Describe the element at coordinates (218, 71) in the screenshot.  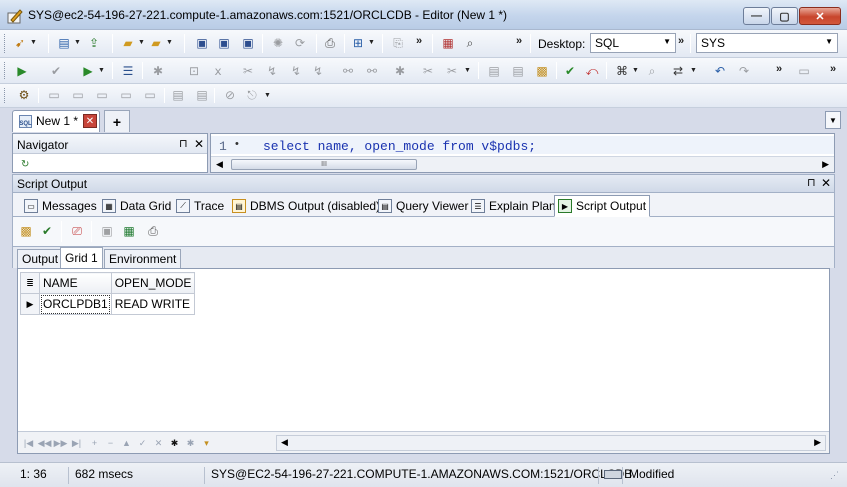
I see `variables-icon: ⅹ` at that location.